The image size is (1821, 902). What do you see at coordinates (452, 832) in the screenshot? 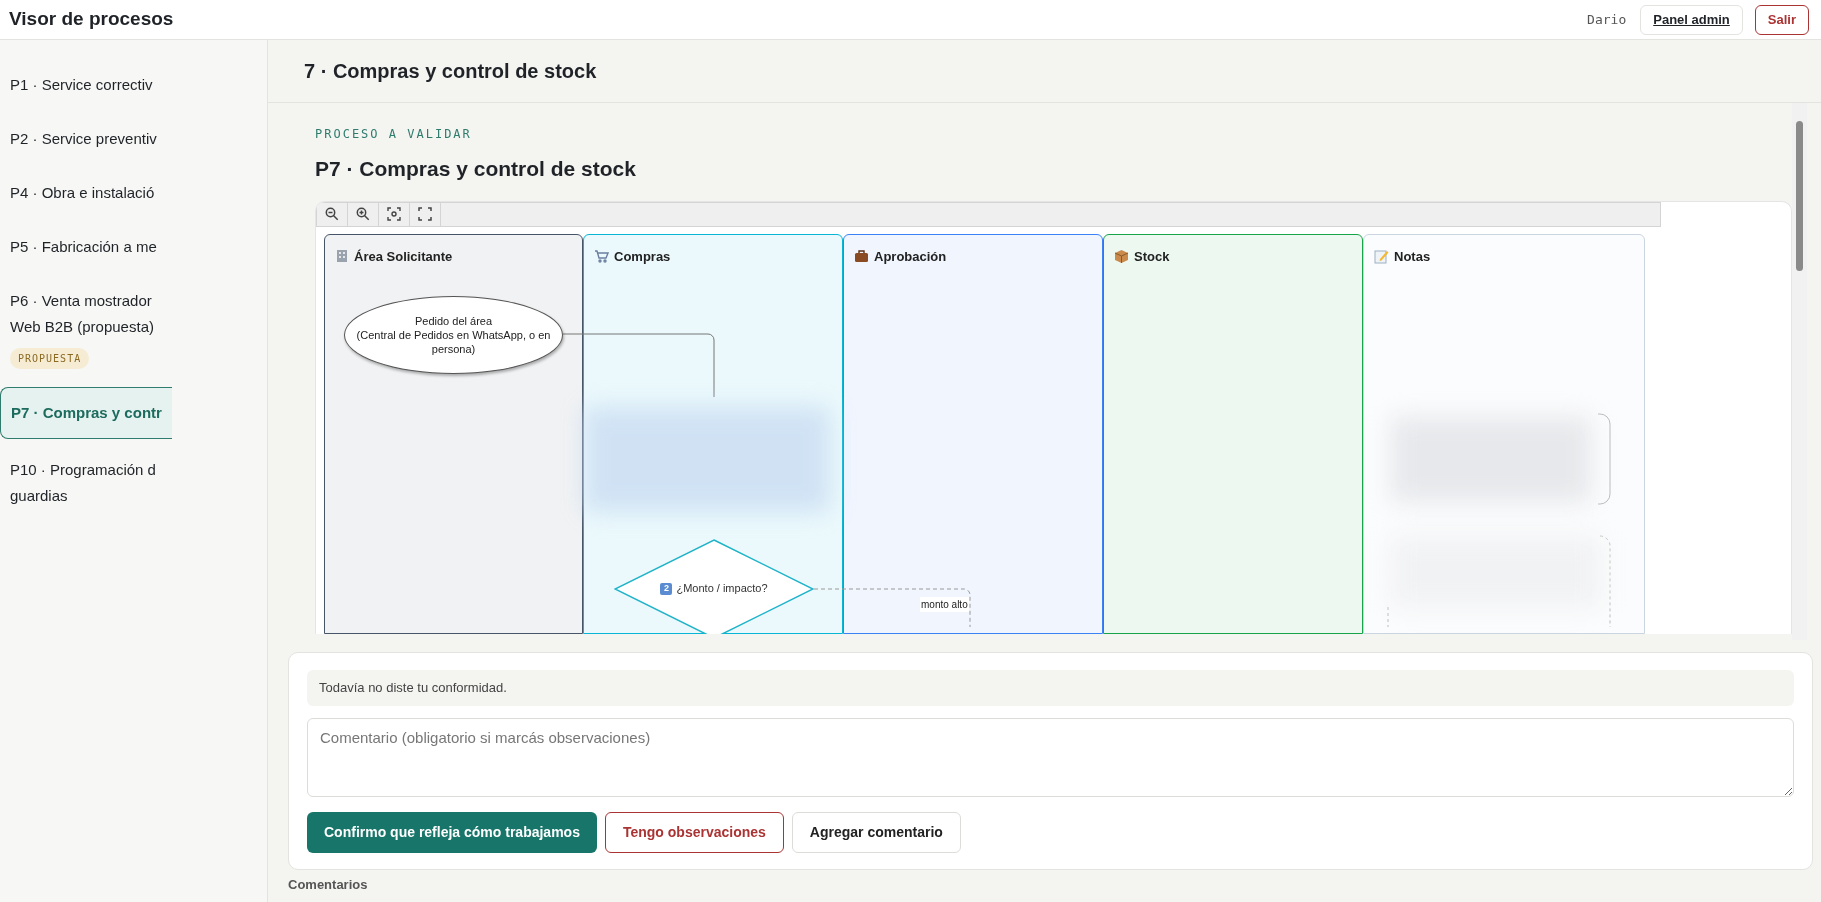
I see `confirm-button: Confirmo que refleja cómo trabajamos` at bounding box center [452, 832].